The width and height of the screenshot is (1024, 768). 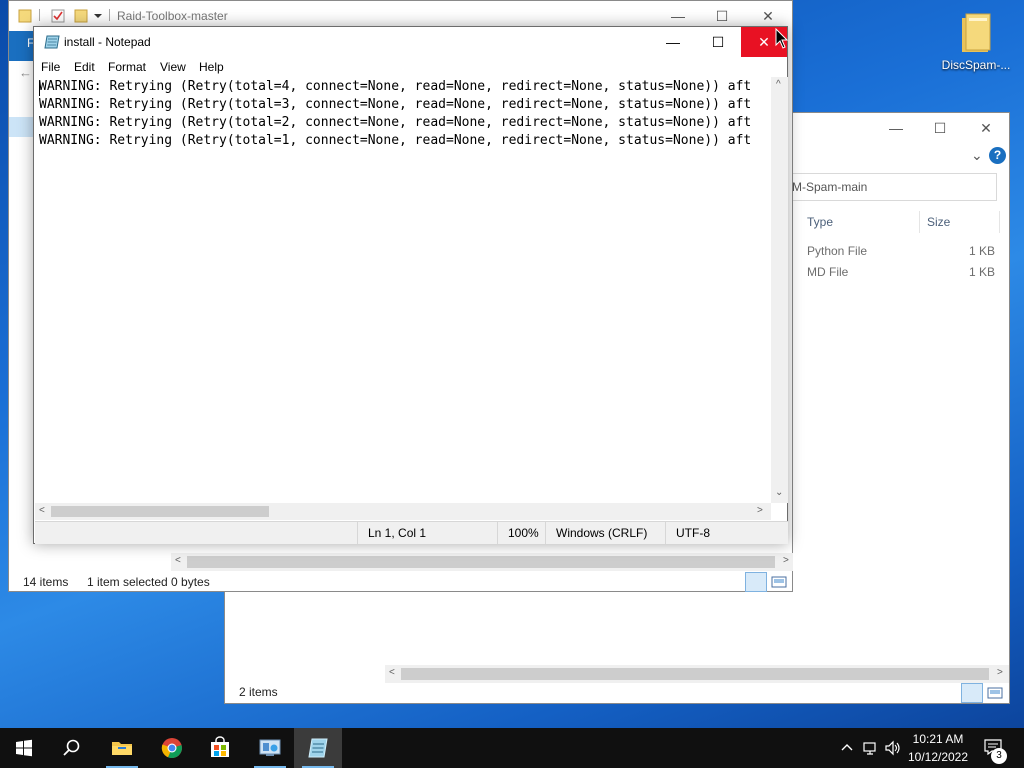 I want to click on taskbar-control-panel, so click(x=270, y=748).